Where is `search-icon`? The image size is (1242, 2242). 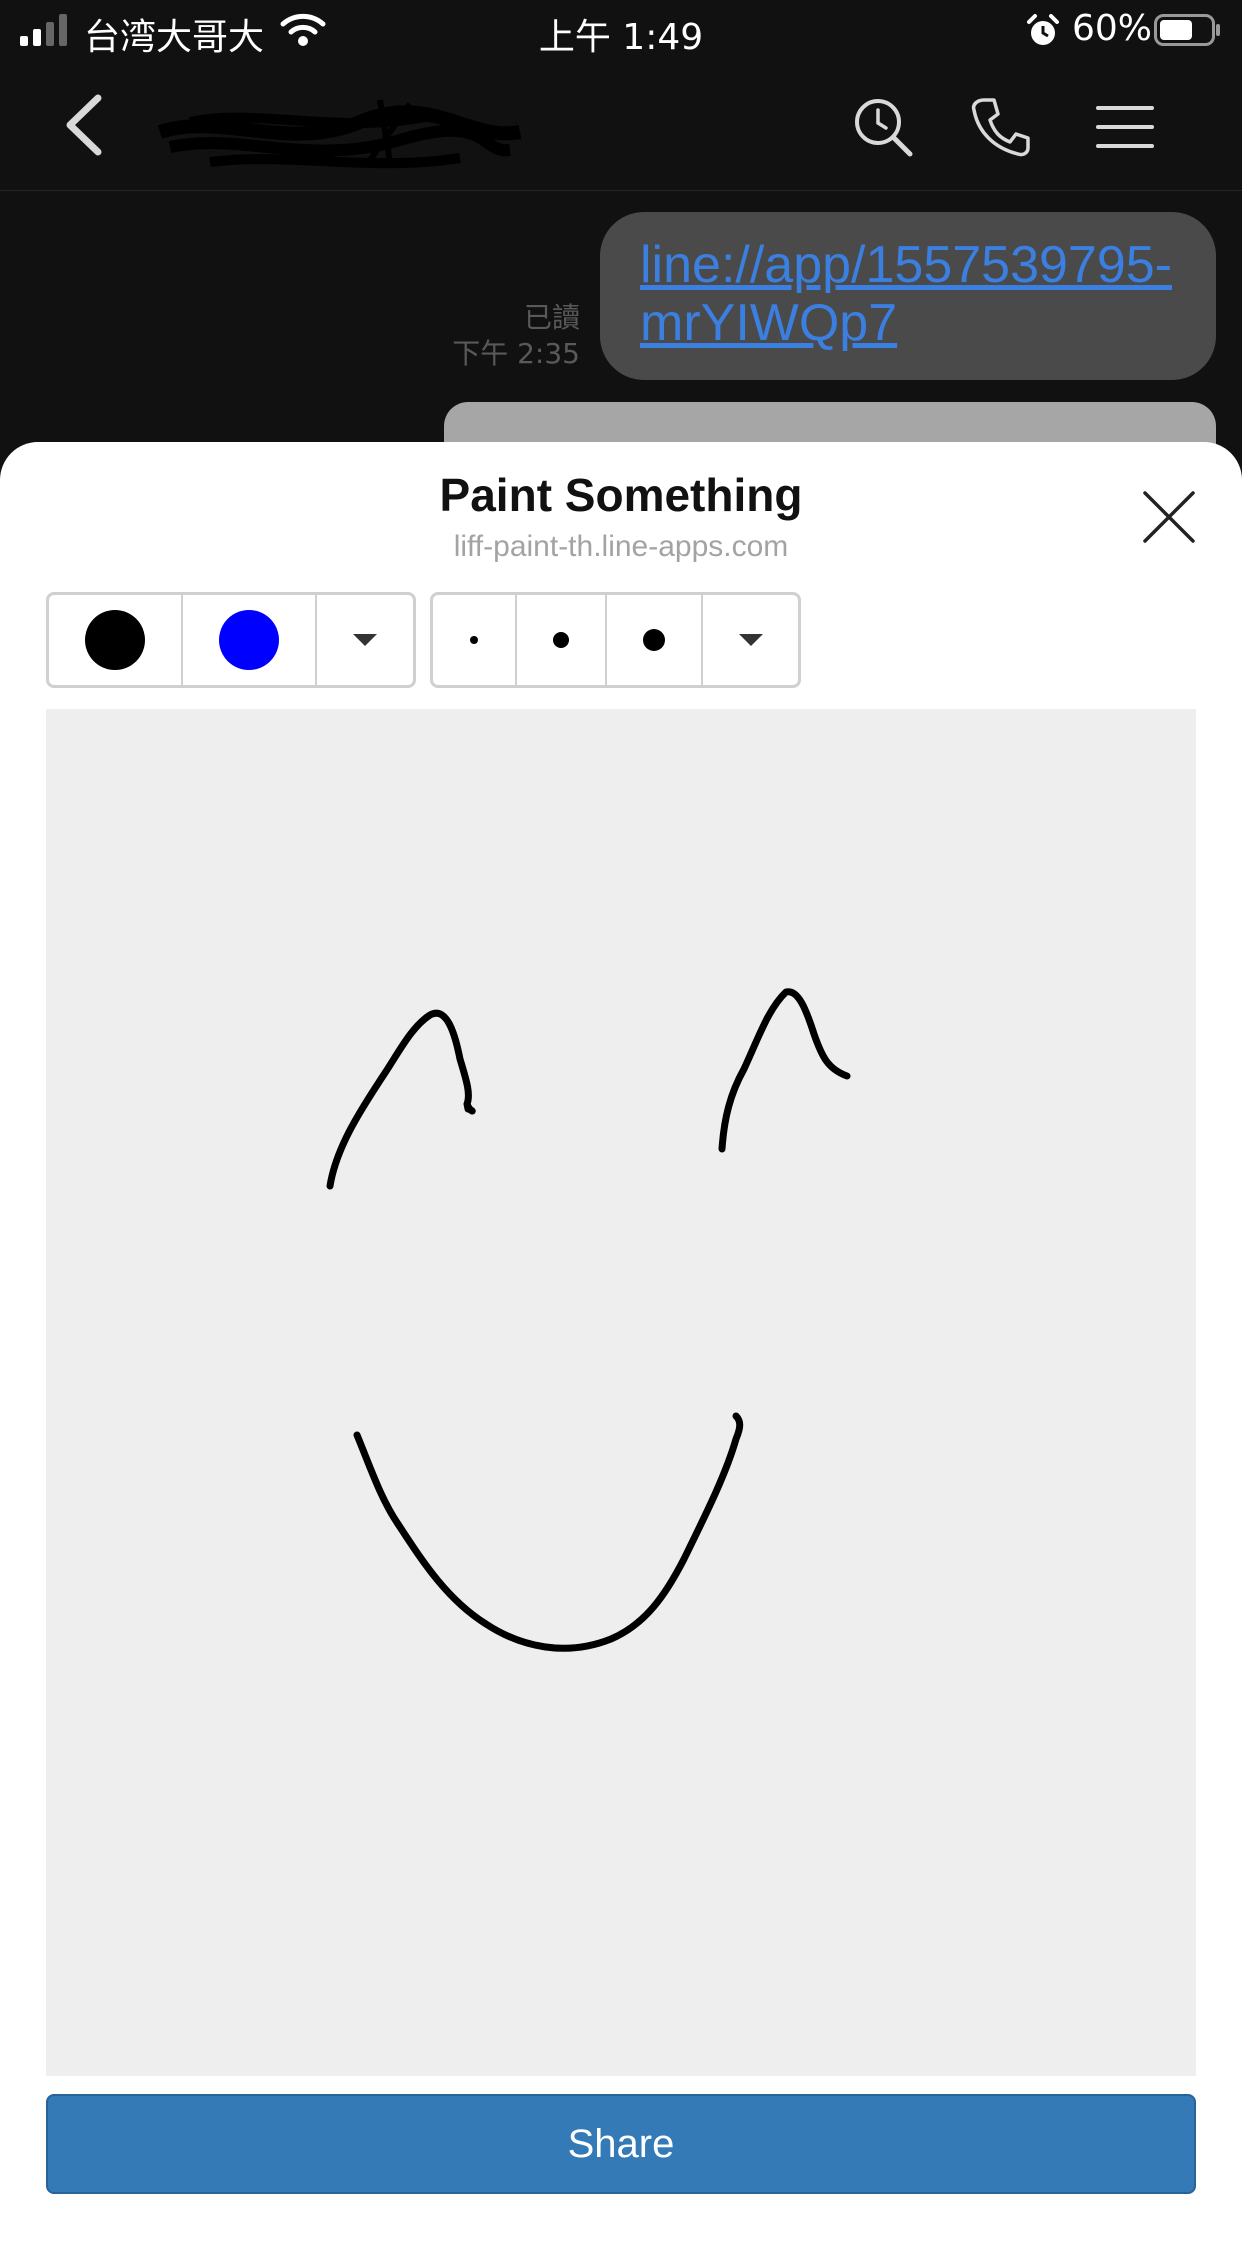
search-icon is located at coordinates (883, 127).